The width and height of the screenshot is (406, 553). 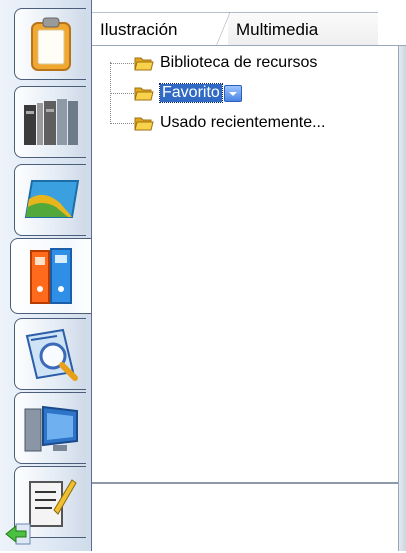 What do you see at coordinates (249, 45) in the screenshot?
I see `tab-divider` at bounding box center [249, 45].